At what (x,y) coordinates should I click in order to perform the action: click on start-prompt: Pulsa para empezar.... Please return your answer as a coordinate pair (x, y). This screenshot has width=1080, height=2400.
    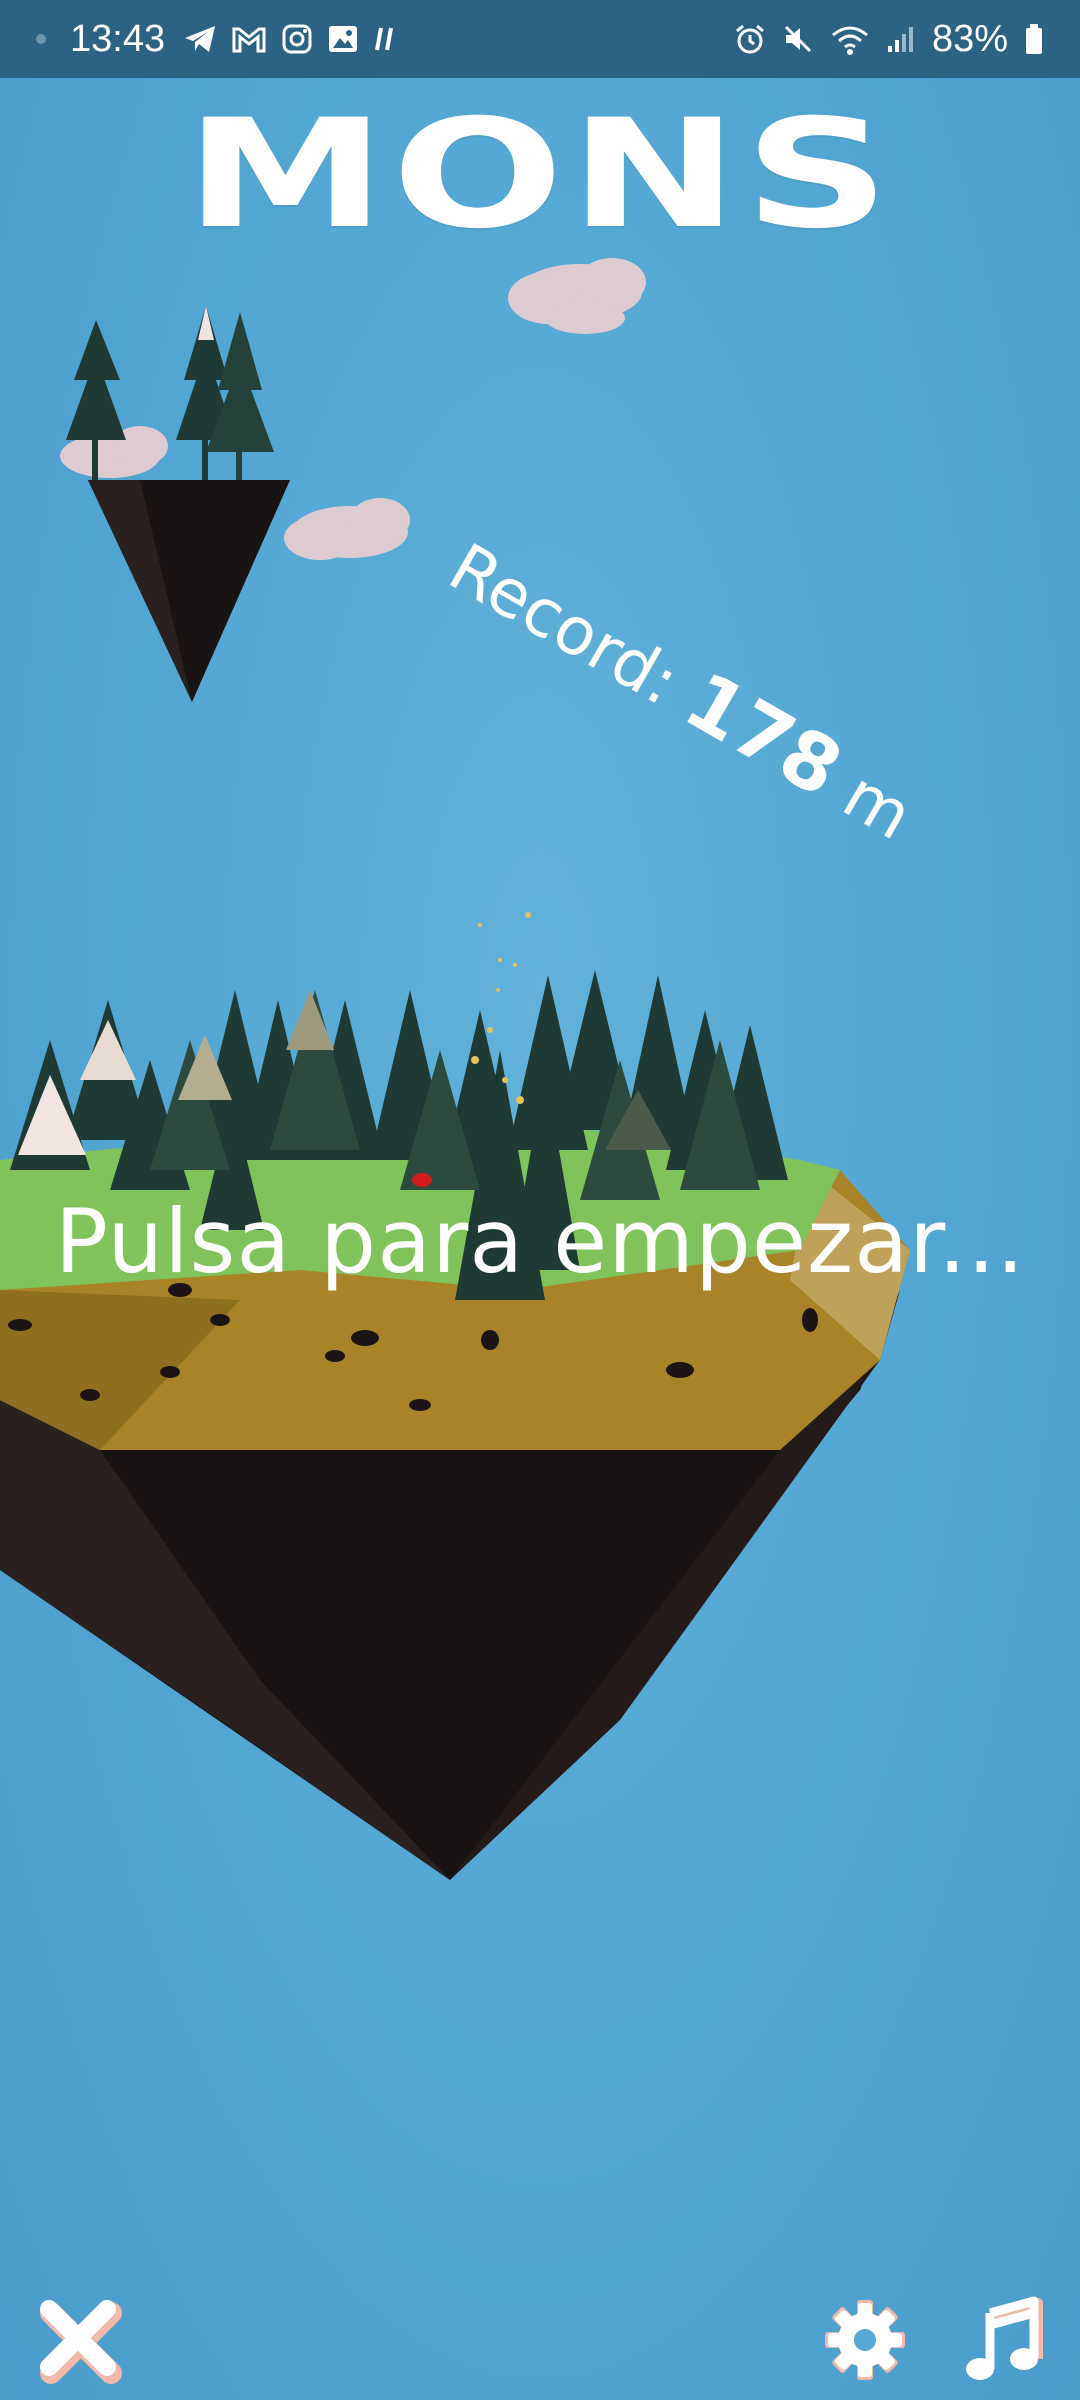
    Looking at the image, I should click on (540, 1241).